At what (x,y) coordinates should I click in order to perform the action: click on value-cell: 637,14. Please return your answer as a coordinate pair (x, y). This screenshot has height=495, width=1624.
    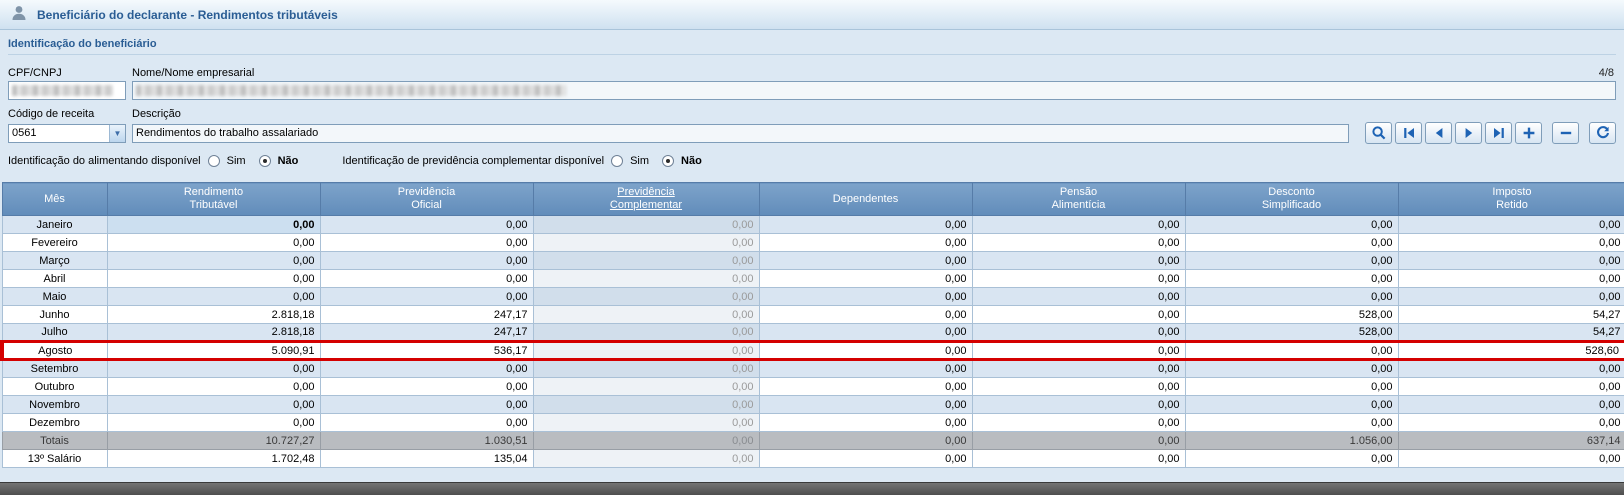
    Looking at the image, I should click on (1510, 440).